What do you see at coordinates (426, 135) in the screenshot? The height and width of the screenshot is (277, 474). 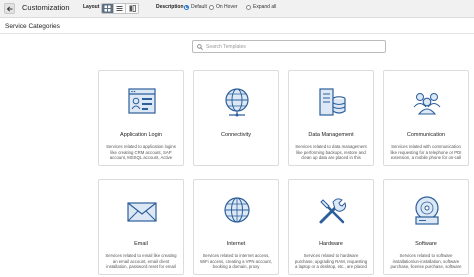 I see `category-name: Communication` at bounding box center [426, 135].